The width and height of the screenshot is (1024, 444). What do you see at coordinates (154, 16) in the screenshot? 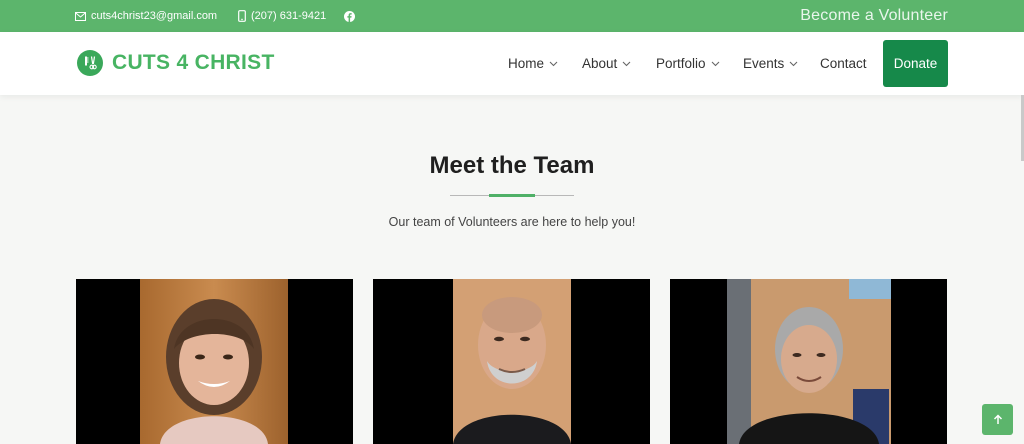
I see `email-text: cuts4christ23@gmail.com` at bounding box center [154, 16].